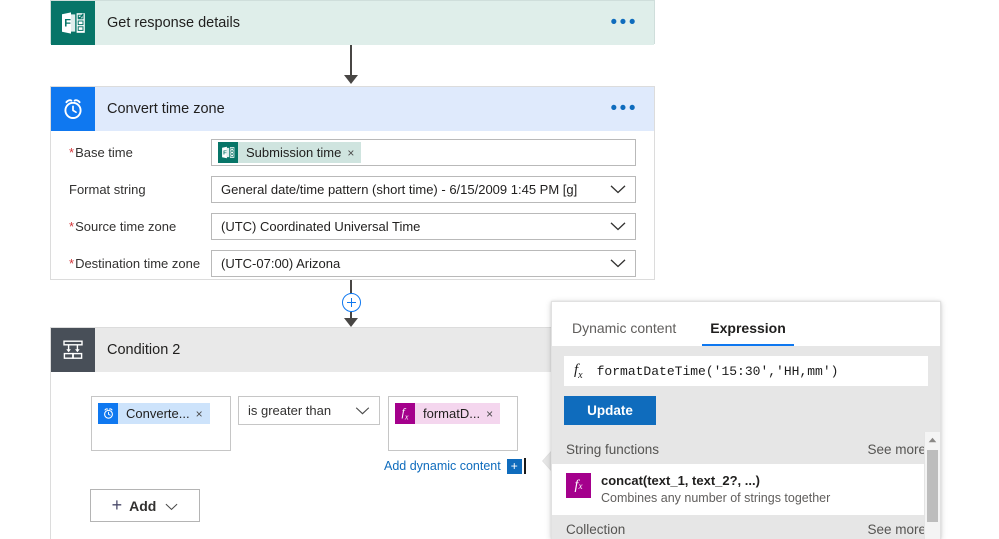 Image resolution: width=999 pixels, height=539 pixels. What do you see at coordinates (117, 505) in the screenshot?
I see `plus-icon: +` at bounding box center [117, 505].